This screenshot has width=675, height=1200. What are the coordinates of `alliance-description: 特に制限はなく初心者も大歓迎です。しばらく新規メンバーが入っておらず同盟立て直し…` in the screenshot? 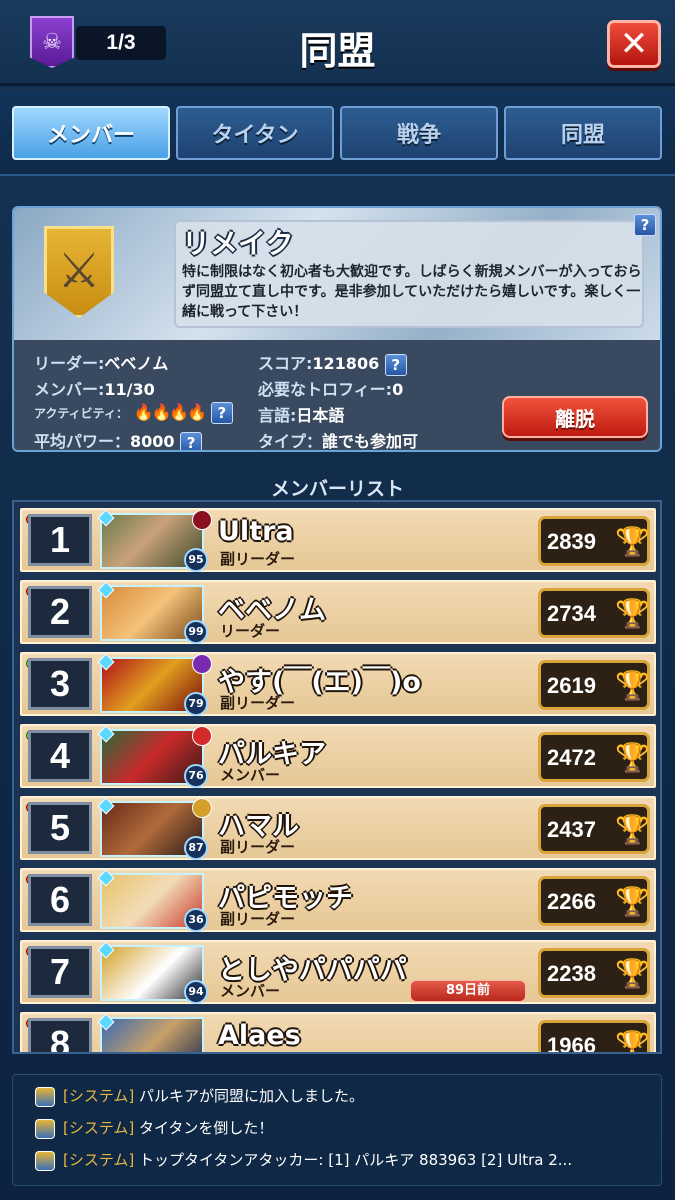 It's located at (412, 292).